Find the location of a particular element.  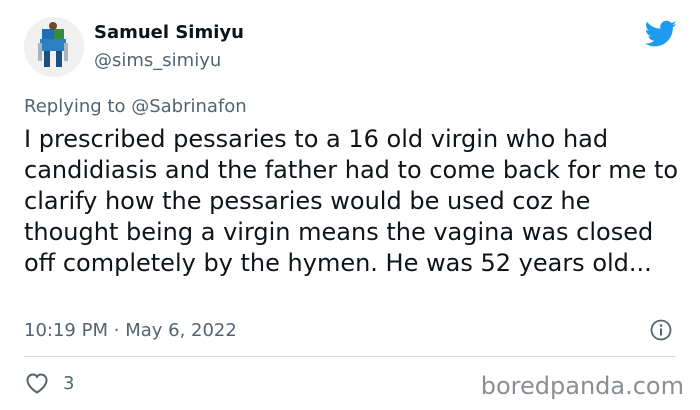

reply-mention: @Sabrinafon is located at coordinates (188, 106).